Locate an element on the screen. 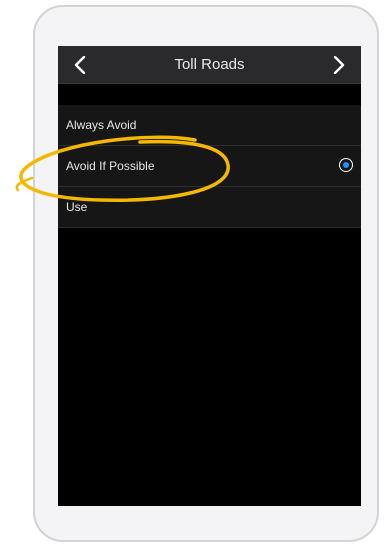 This screenshot has height=547, width=385. page-title: Toll Roads is located at coordinates (209, 64).